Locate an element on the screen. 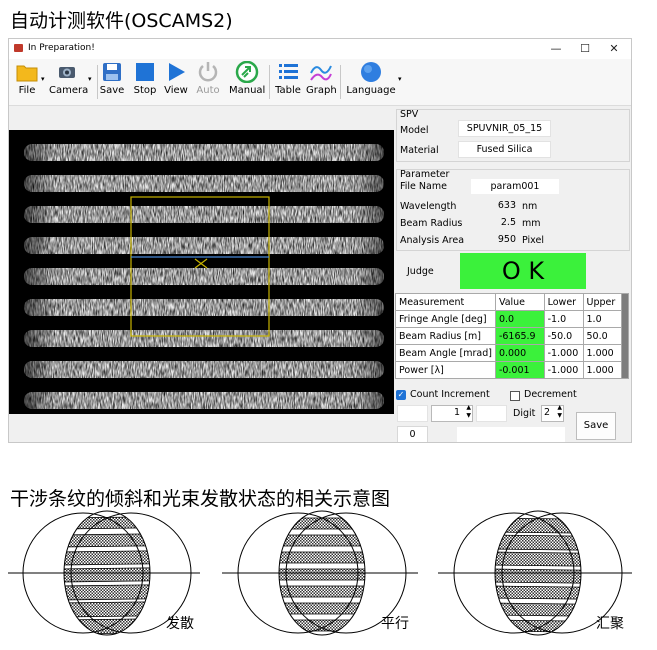 This screenshot has width=657, height=650. stop-button: Stop is located at coordinates (145, 78).